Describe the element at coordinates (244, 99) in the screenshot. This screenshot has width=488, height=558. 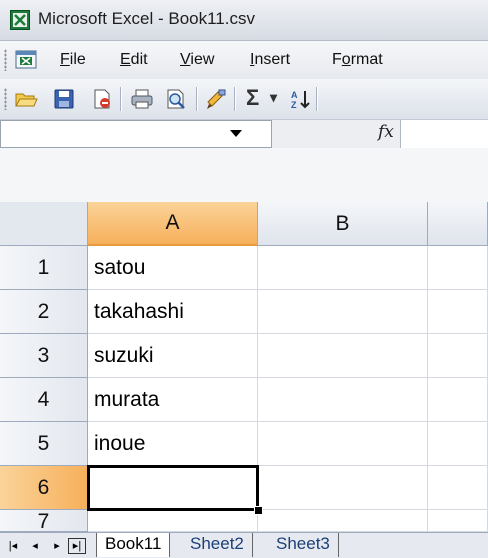
I see `standard-toolbar: Σ ▾ A Z` at that location.